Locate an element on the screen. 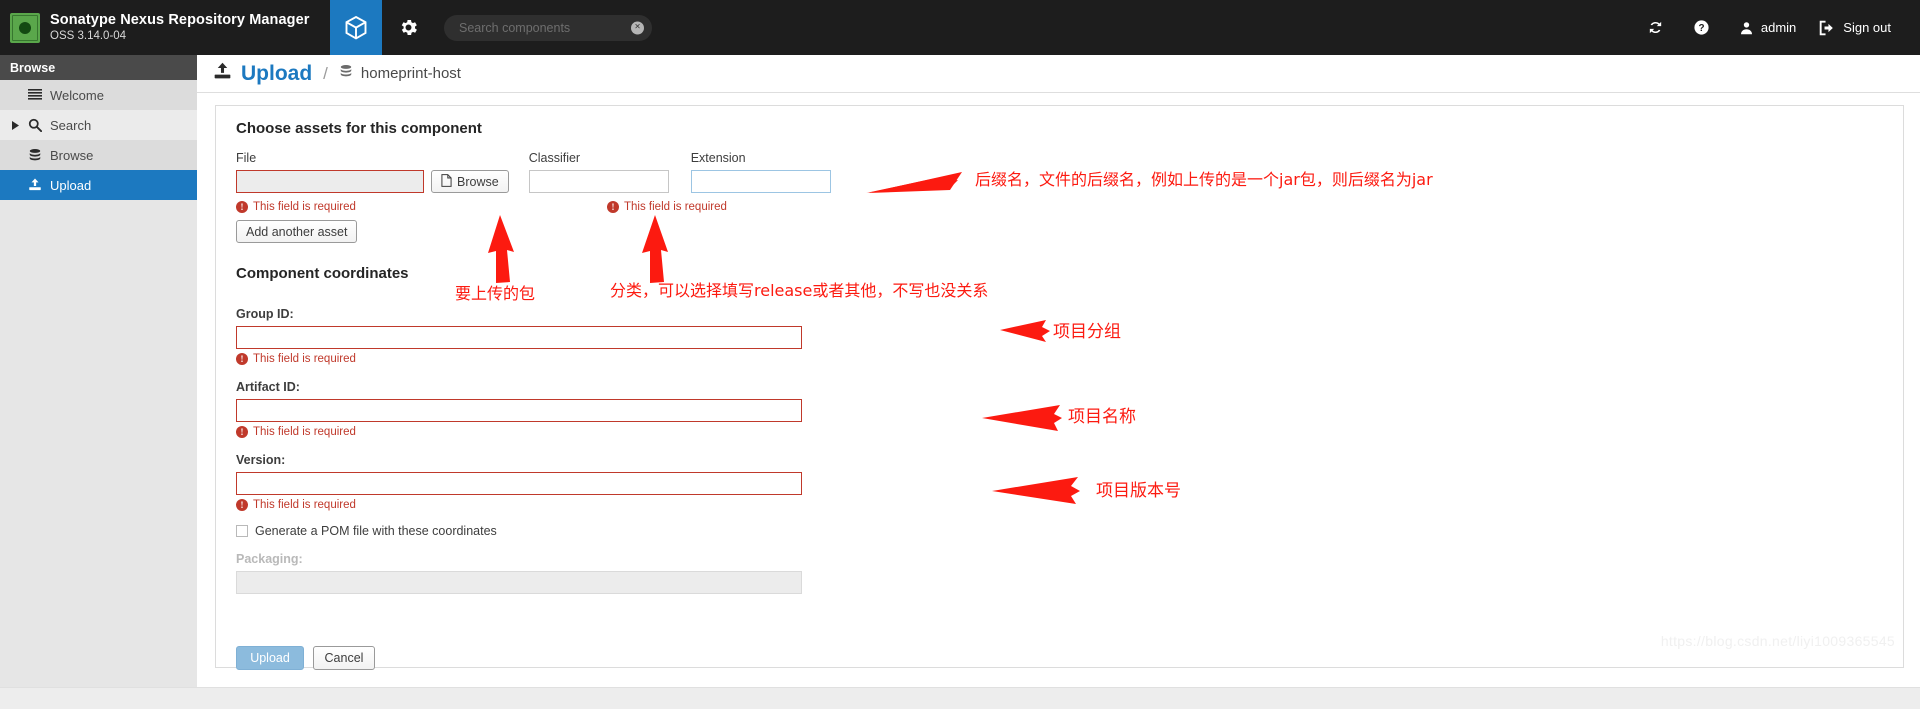 The width and height of the screenshot is (1920, 709). footer-bar is located at coordinates (960, 698).